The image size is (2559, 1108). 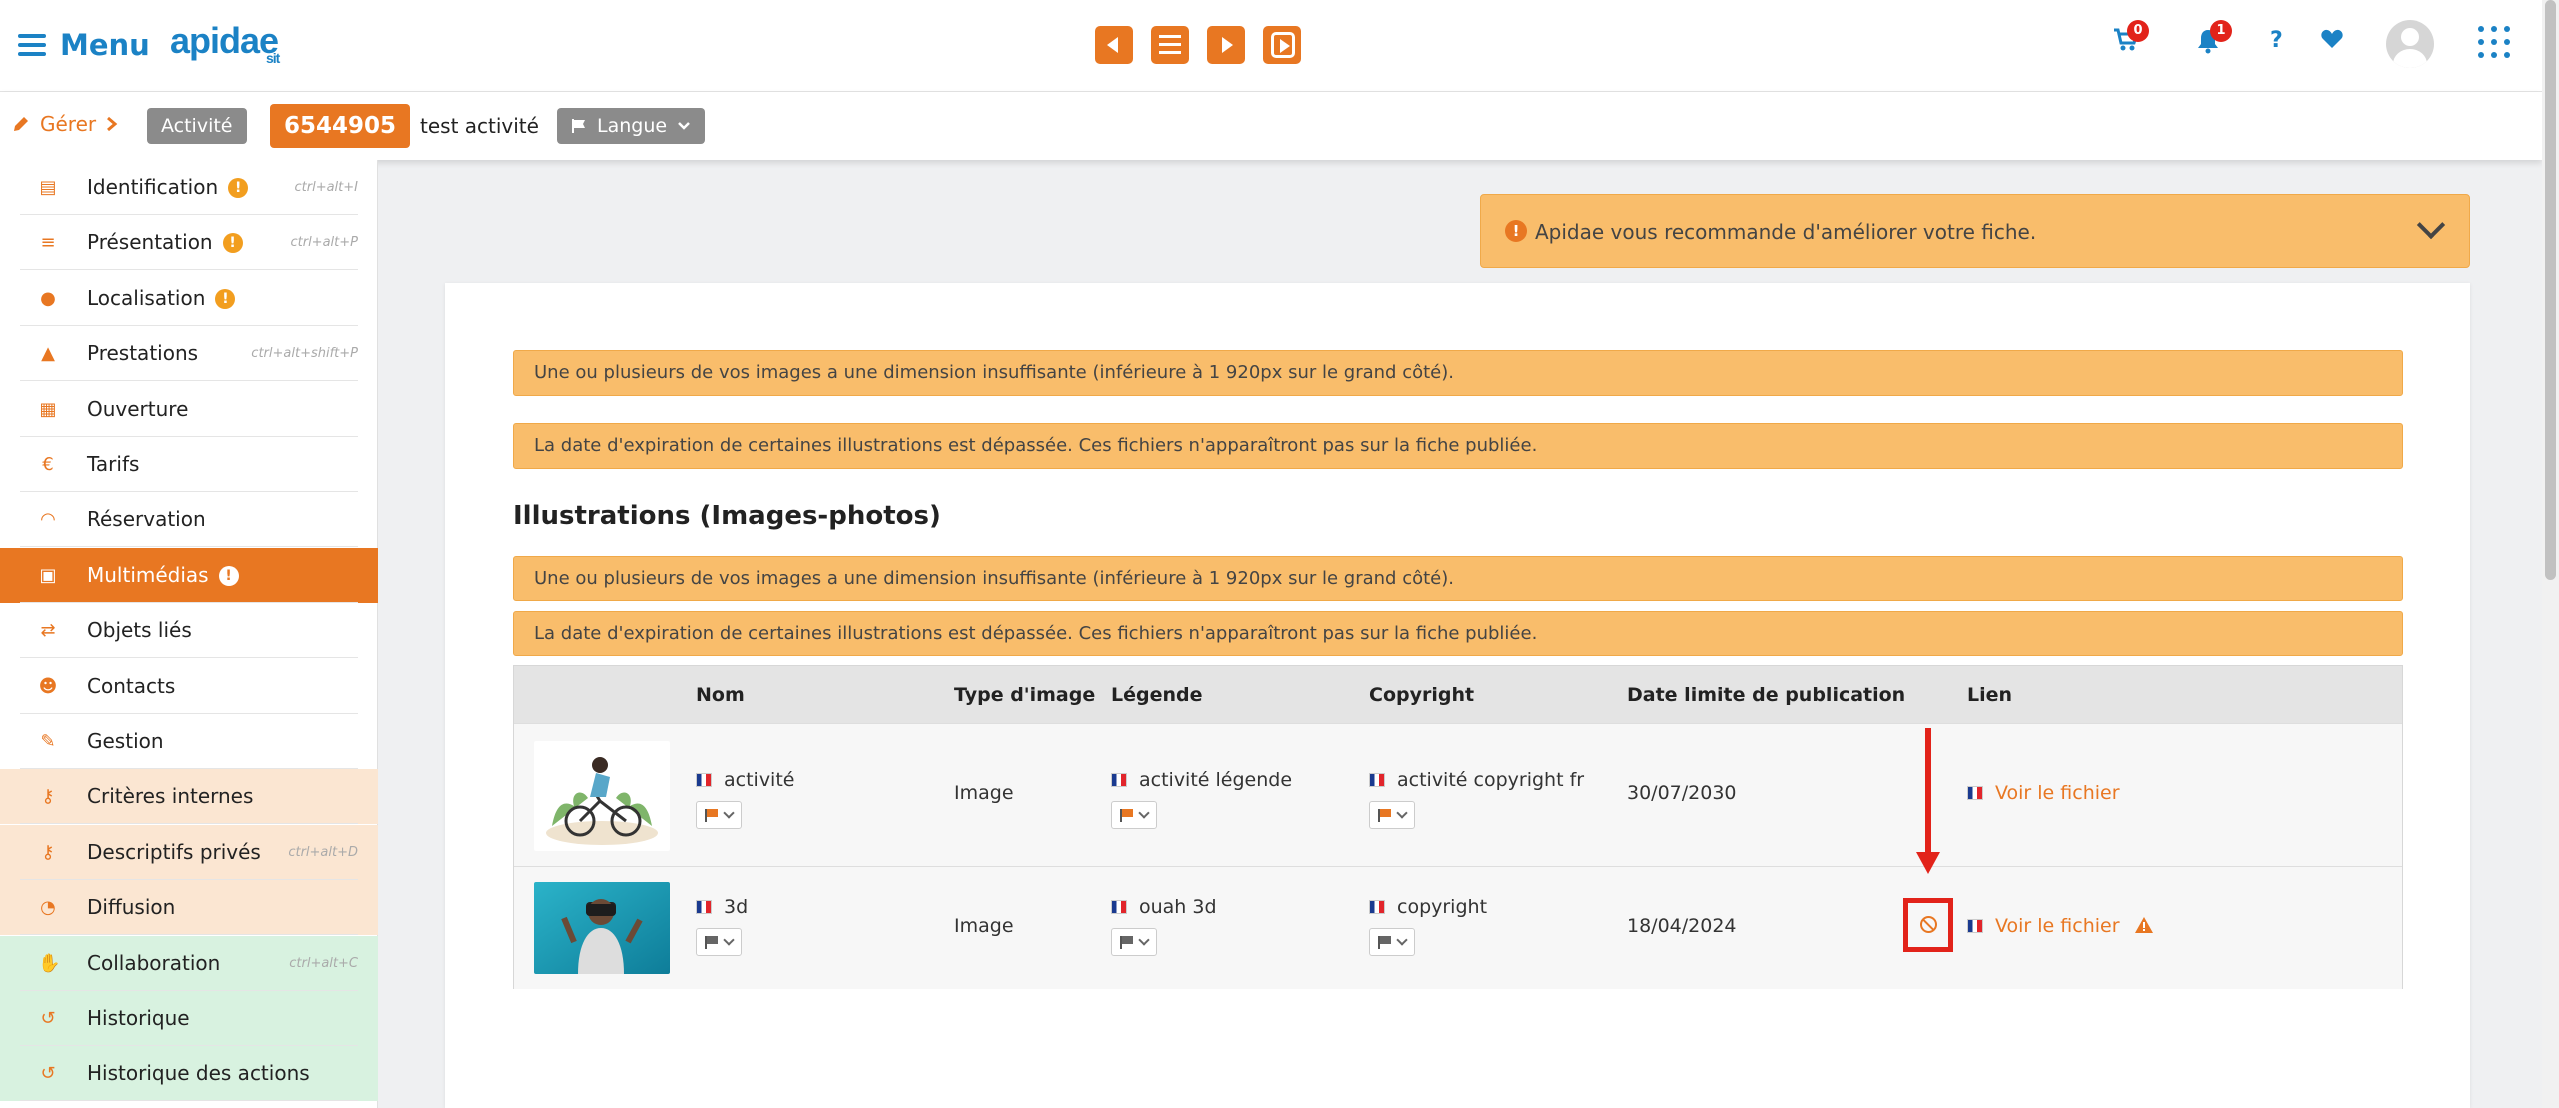 What do you see at coordinates (323, 852) in the screenshot?
I see `keyboard-shortcut: ctrl+alt+D` at bounding box center [323, 852].